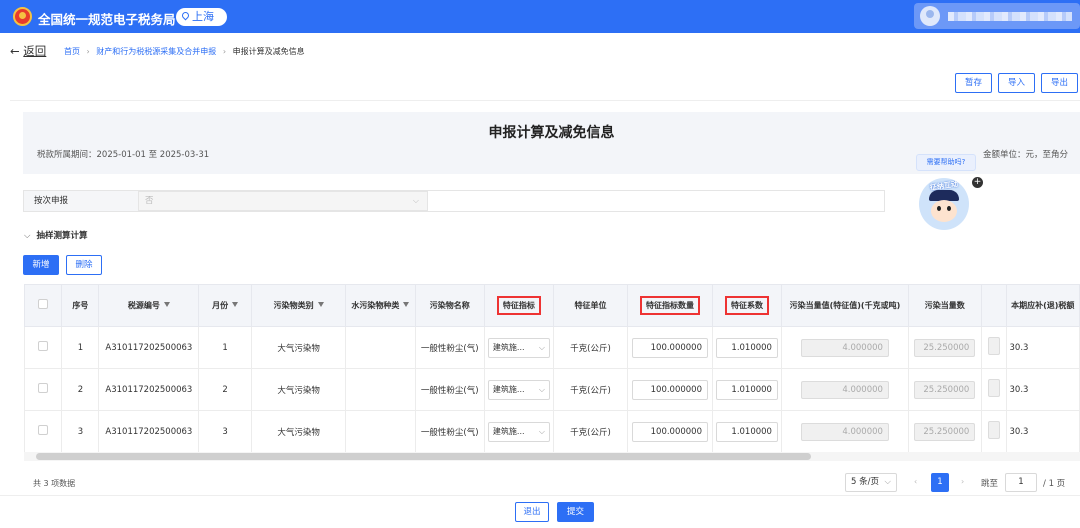 This screenshot has height=528, width=1080. I want to click on highlight-box: 特征系数, so click(746, 305).